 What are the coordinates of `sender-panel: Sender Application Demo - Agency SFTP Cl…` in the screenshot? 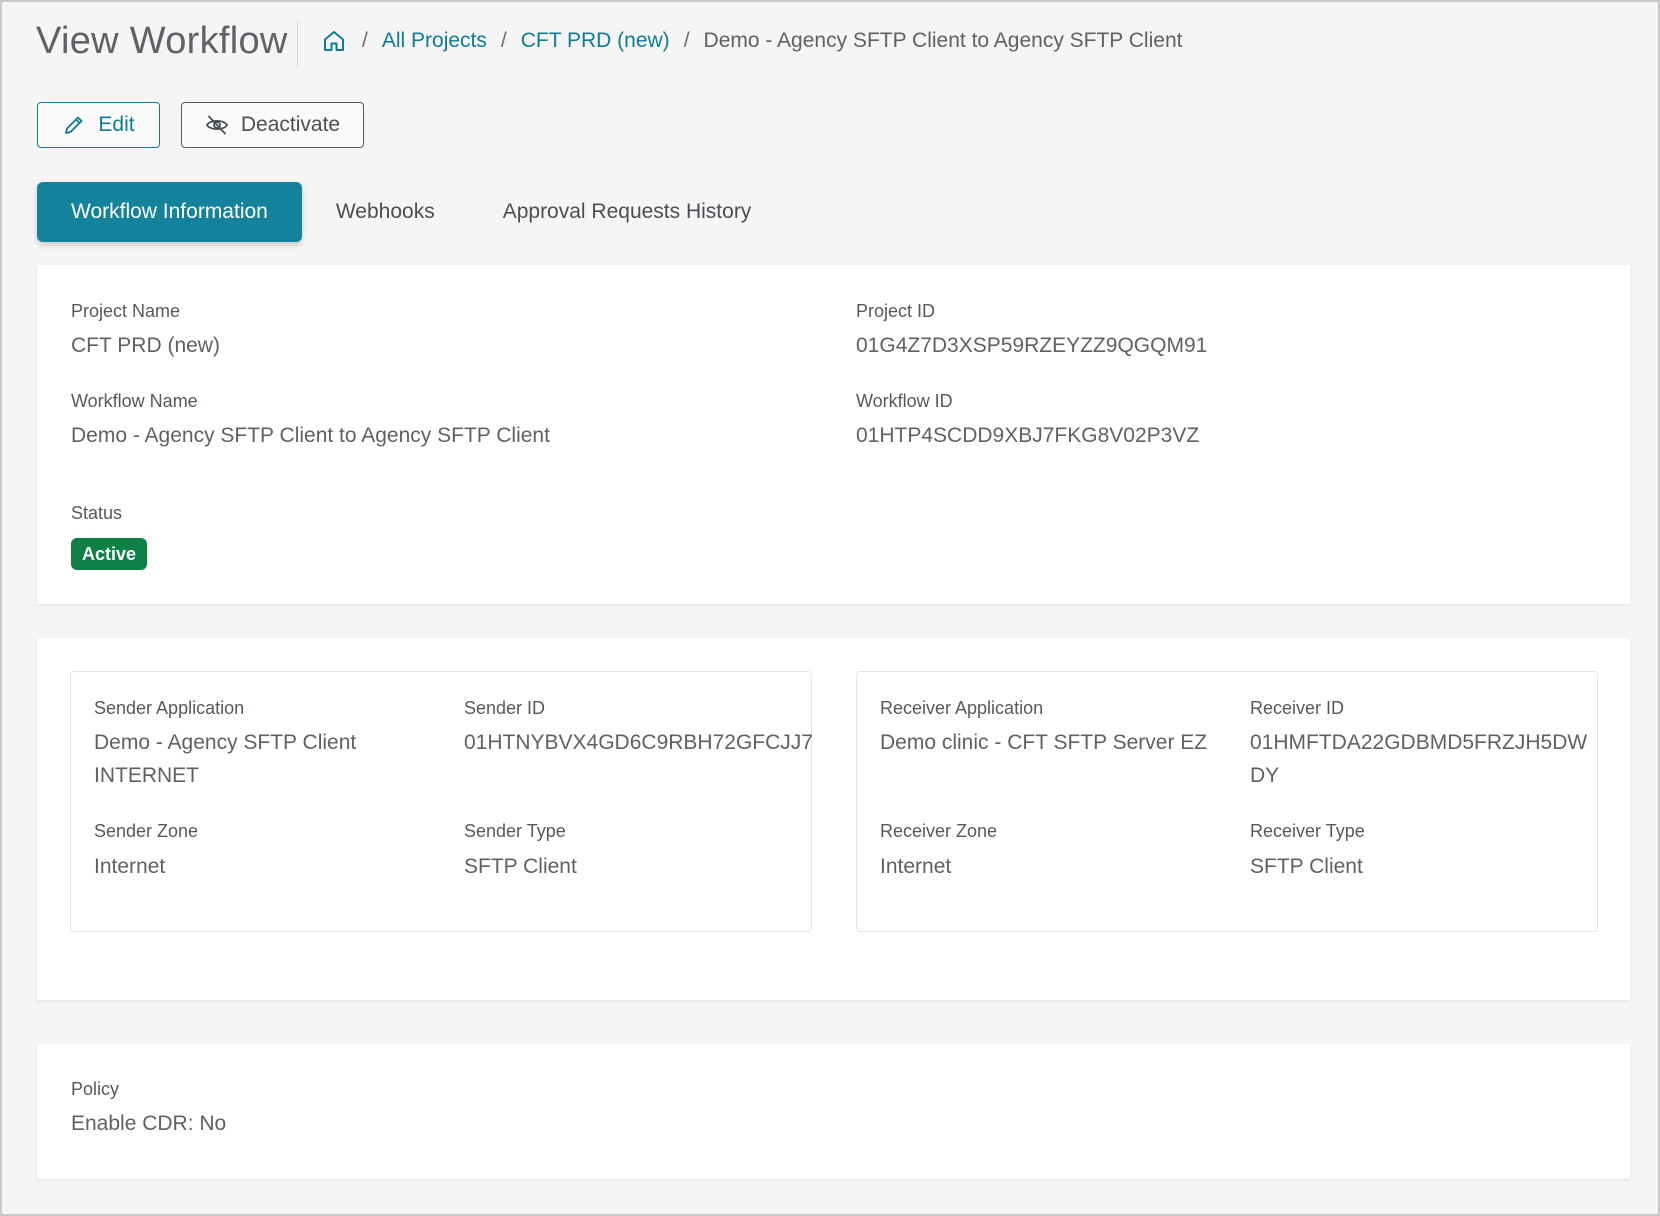 It's located at (441, 801).